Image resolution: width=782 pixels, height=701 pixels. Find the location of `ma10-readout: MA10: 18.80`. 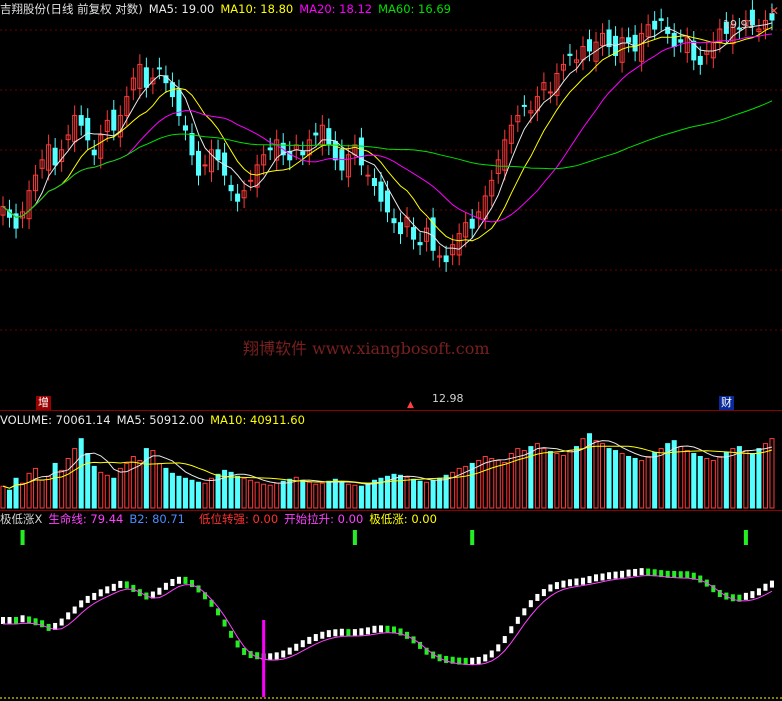

ma10-readout: MA10: 18.80 is located at coordinates (257, 9).